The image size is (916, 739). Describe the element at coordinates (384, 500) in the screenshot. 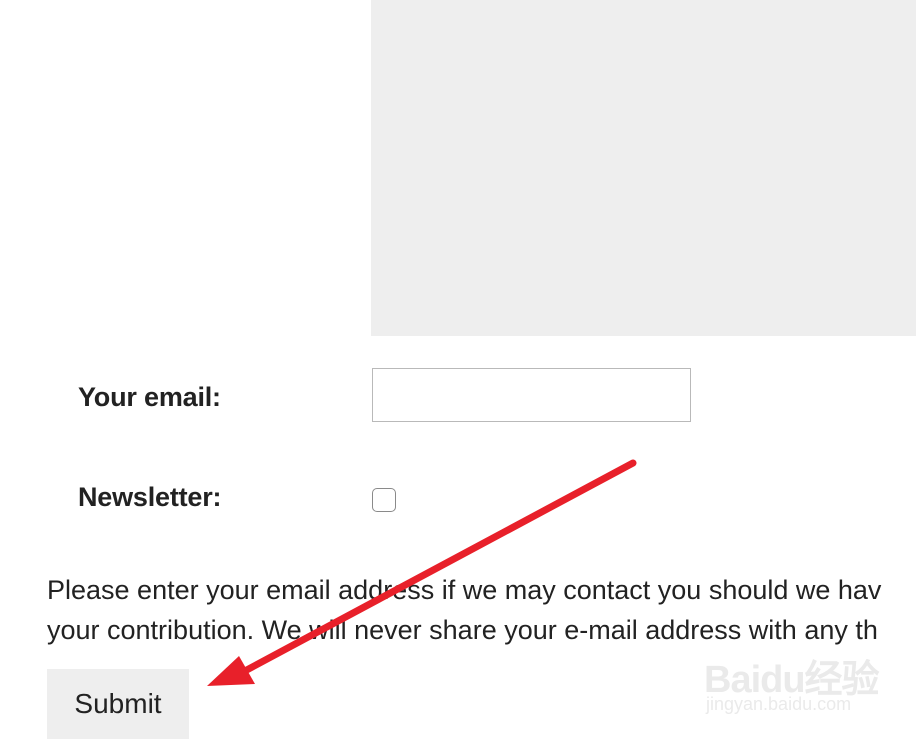

I see `newsletter-checkbox` at that location.